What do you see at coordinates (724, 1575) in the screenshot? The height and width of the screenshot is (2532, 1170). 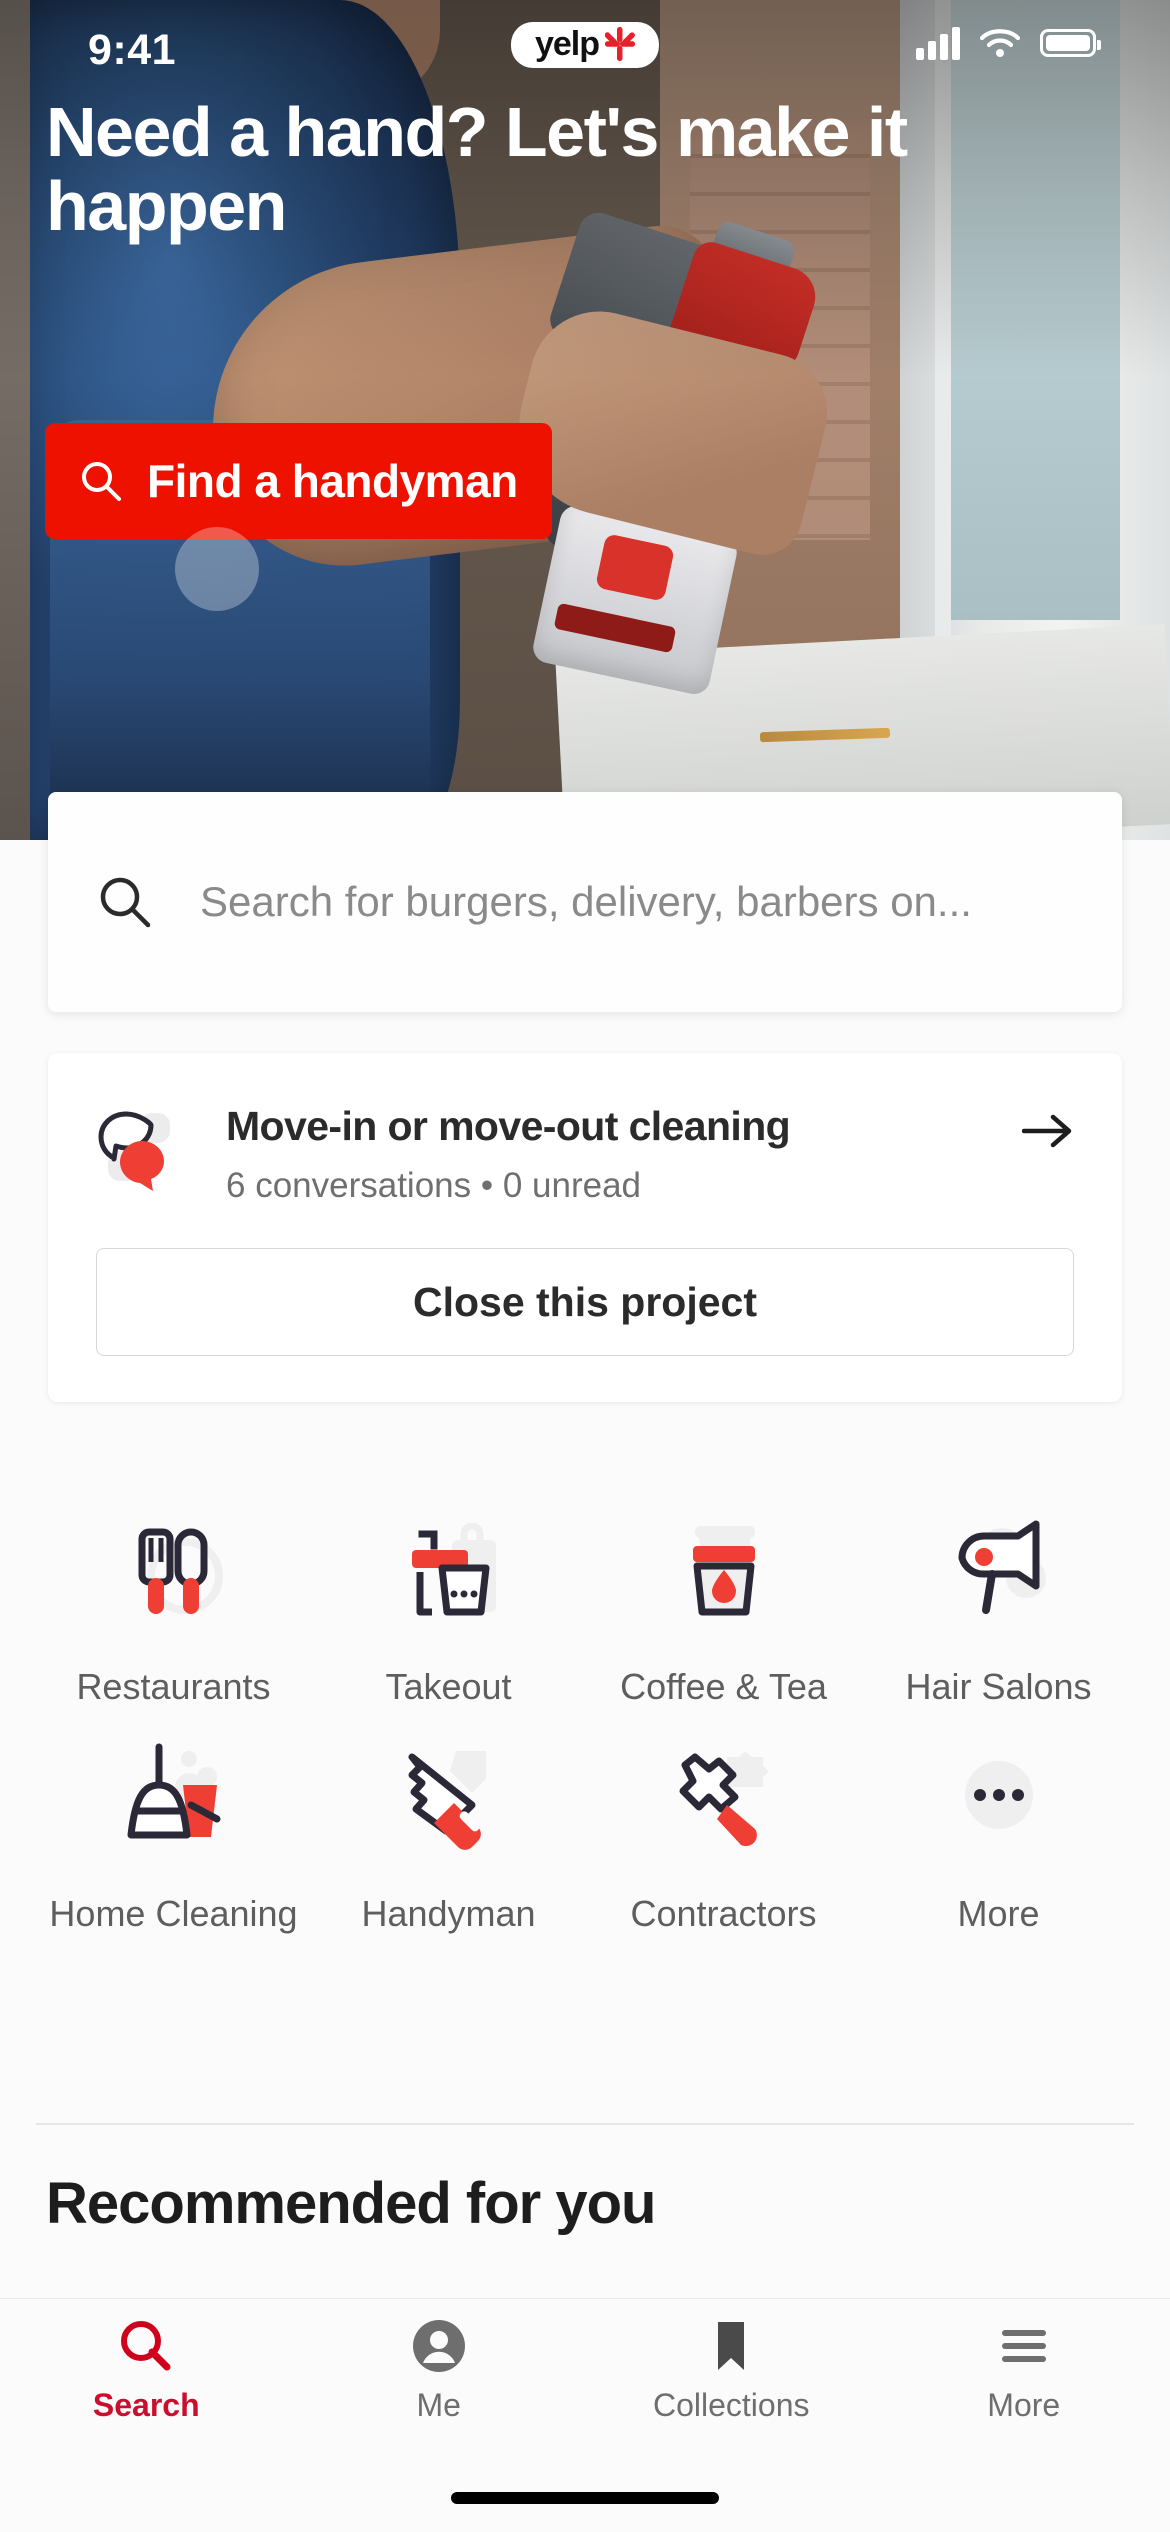 I see `coffee-cup-icon` at bounding box center [724, 1575].